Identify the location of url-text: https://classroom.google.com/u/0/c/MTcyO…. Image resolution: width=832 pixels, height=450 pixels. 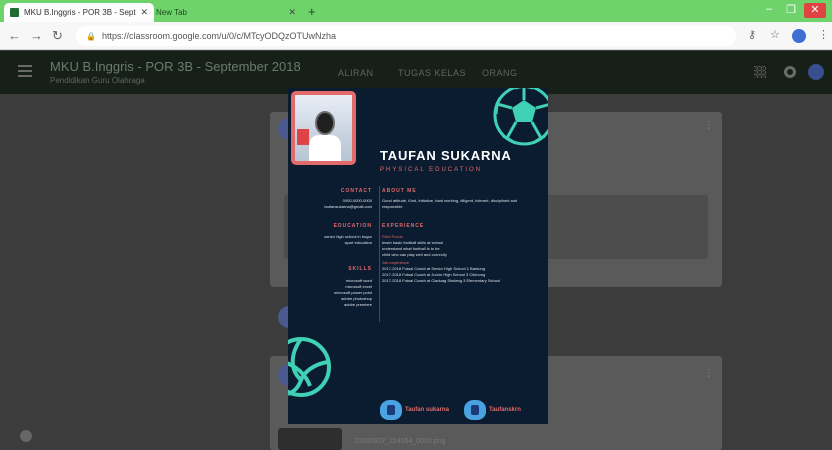
(219, 36).